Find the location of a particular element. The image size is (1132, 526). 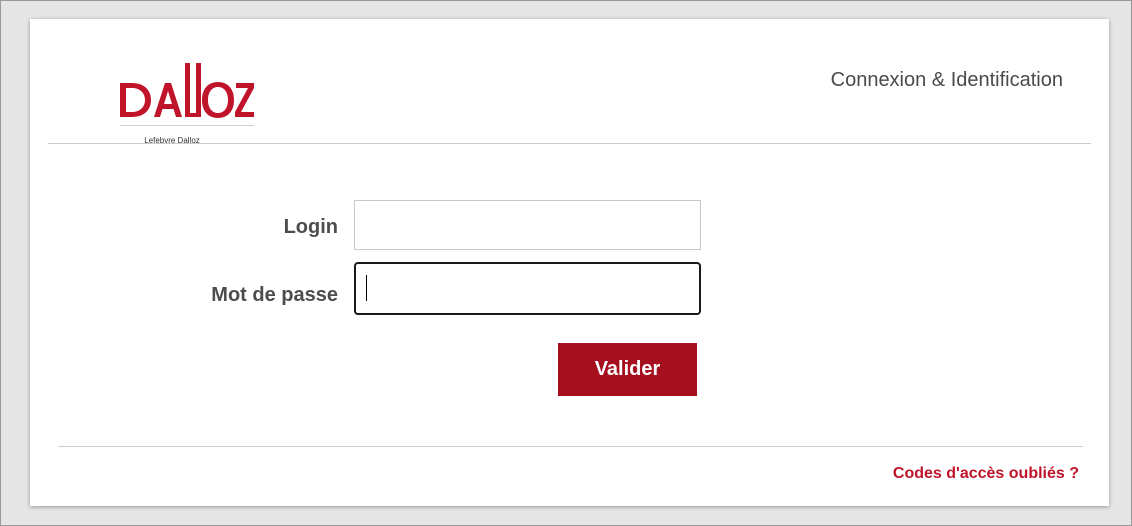

forgot-credentials-link: Codes d'accès oubliés ? is located at coordinates (986, 474).